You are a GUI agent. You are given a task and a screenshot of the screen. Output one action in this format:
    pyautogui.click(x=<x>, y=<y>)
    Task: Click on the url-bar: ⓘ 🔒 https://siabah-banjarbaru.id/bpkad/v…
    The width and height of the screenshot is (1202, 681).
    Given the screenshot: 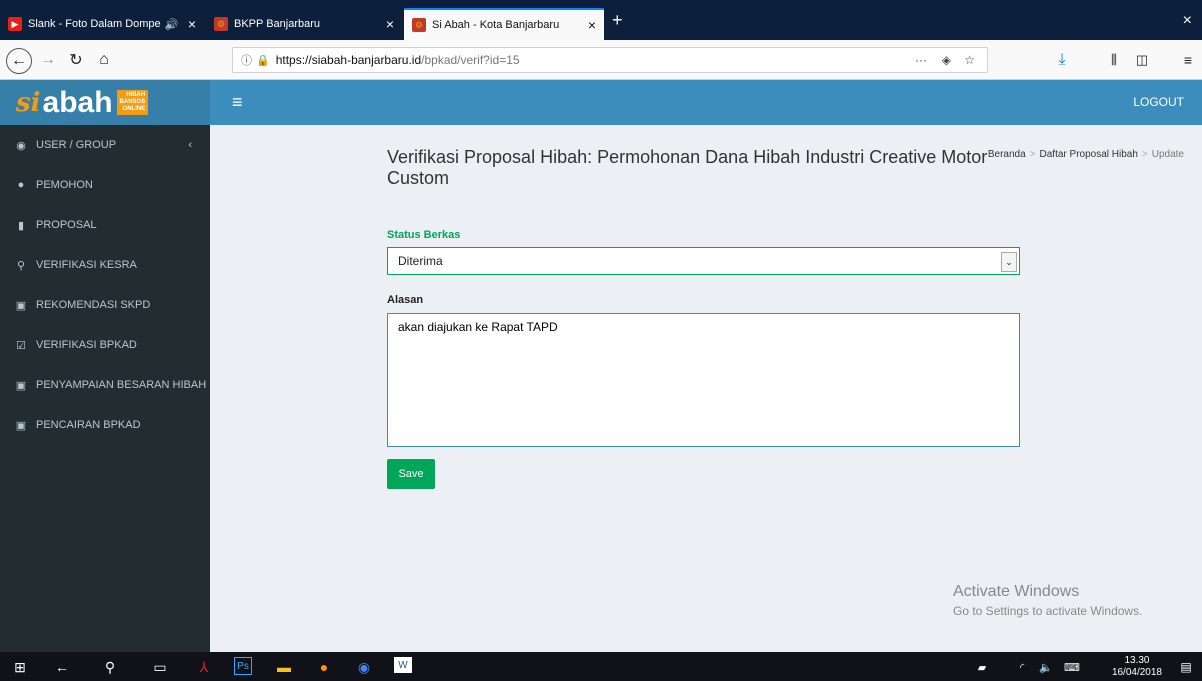 What is the action you would take?
    pyautogui.click(x=610, y=60)
    